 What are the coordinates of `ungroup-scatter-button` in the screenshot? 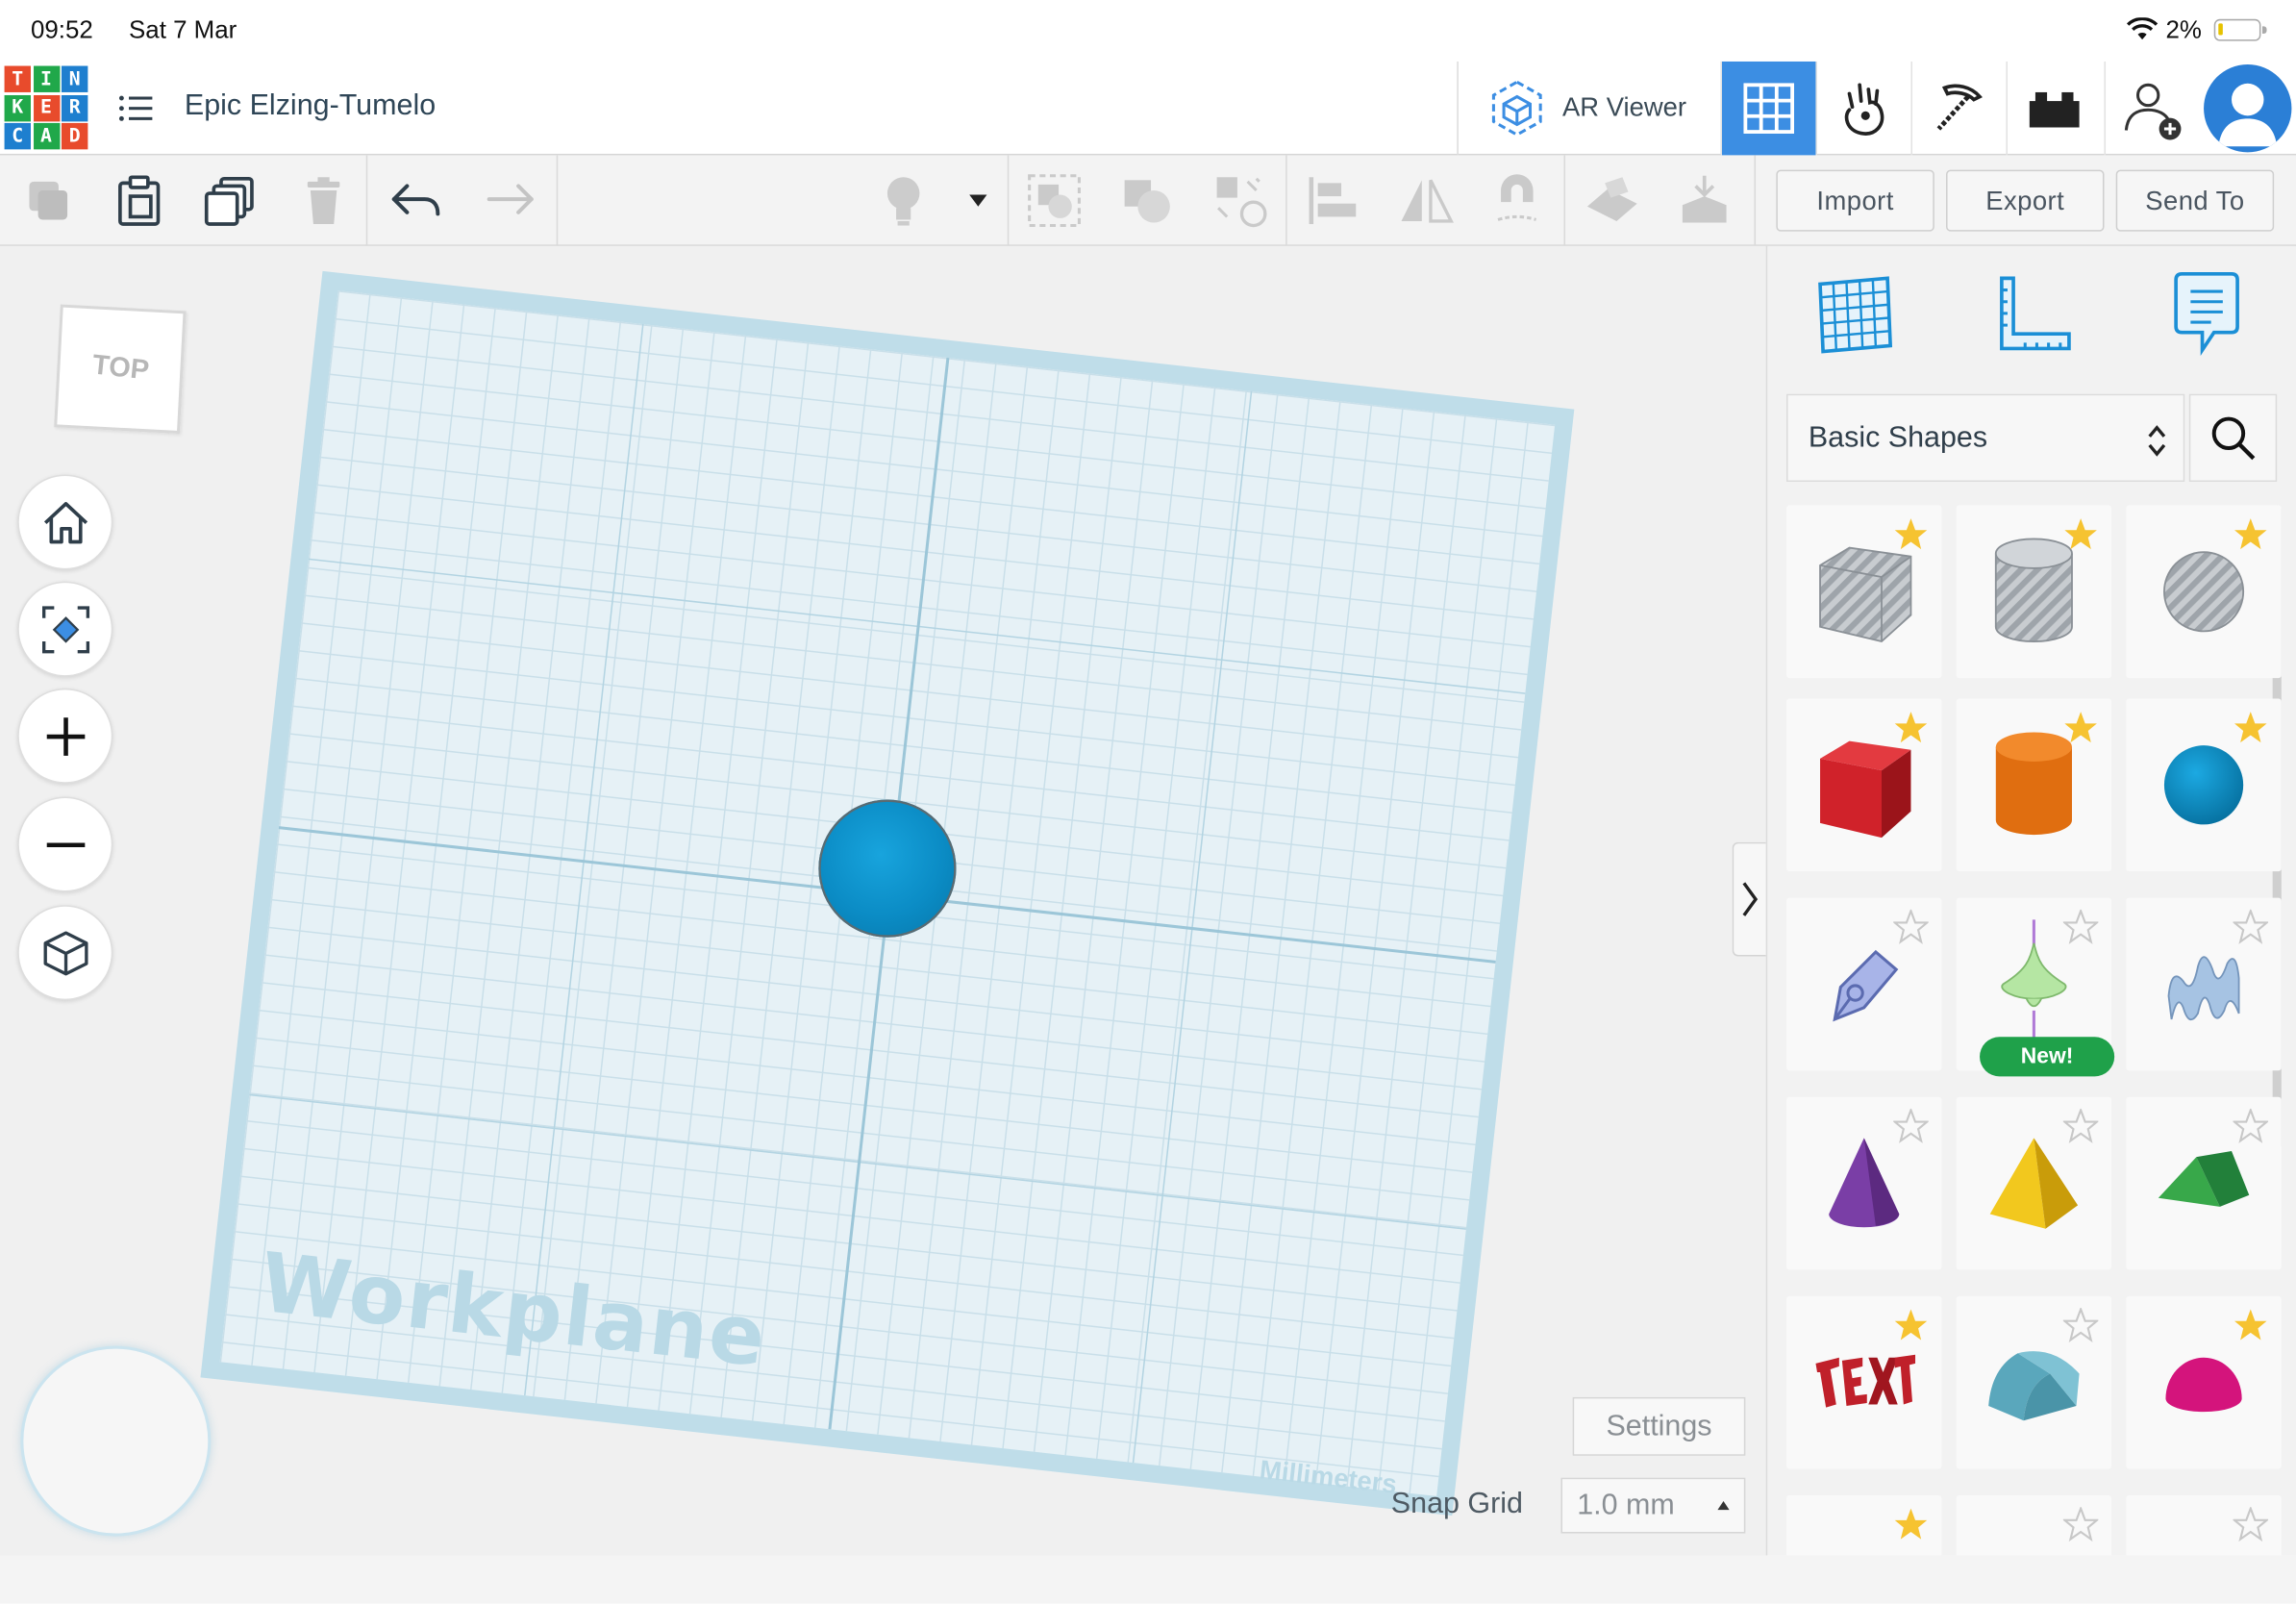 It's located at (1239, 201).